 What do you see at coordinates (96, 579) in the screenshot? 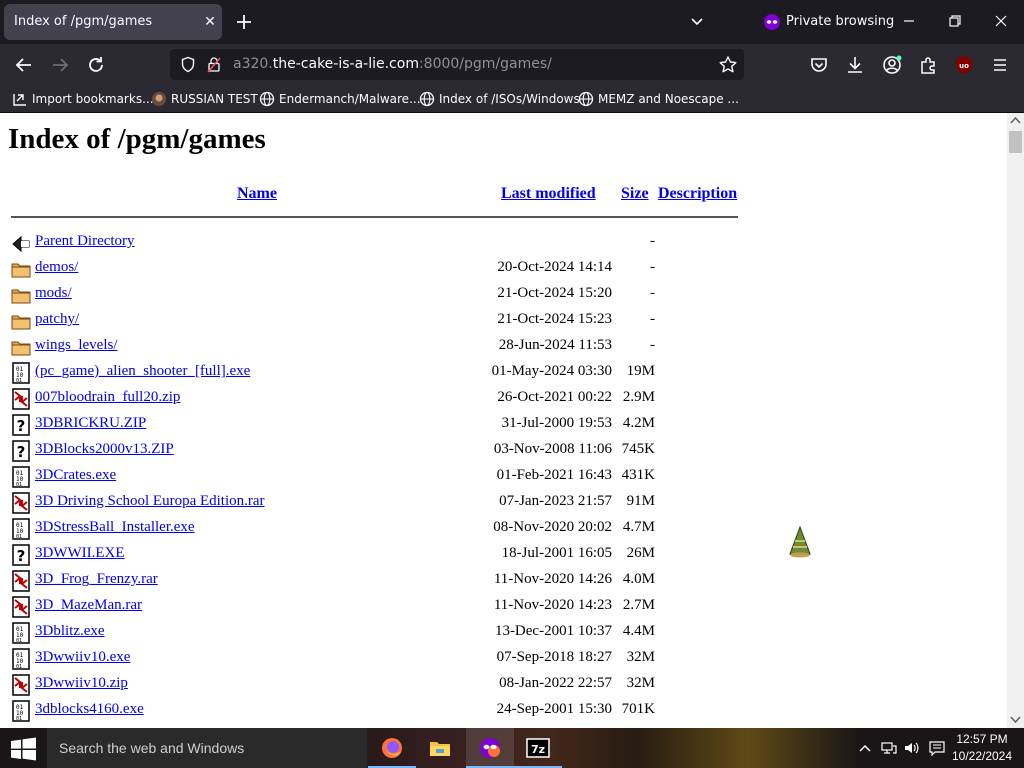
I see `file-link: 3D_Frog_Frenzy.rar` at bounding box center [96, 579].